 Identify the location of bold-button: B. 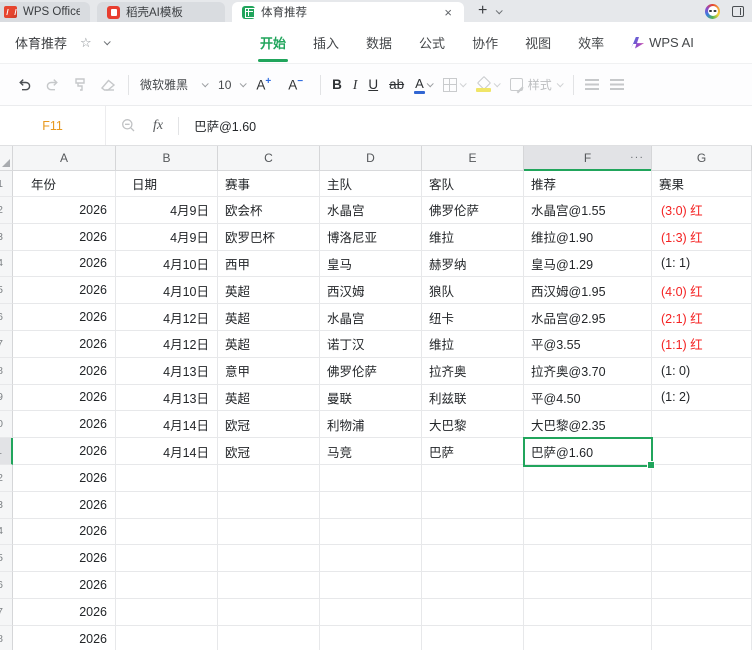
(337, 84).